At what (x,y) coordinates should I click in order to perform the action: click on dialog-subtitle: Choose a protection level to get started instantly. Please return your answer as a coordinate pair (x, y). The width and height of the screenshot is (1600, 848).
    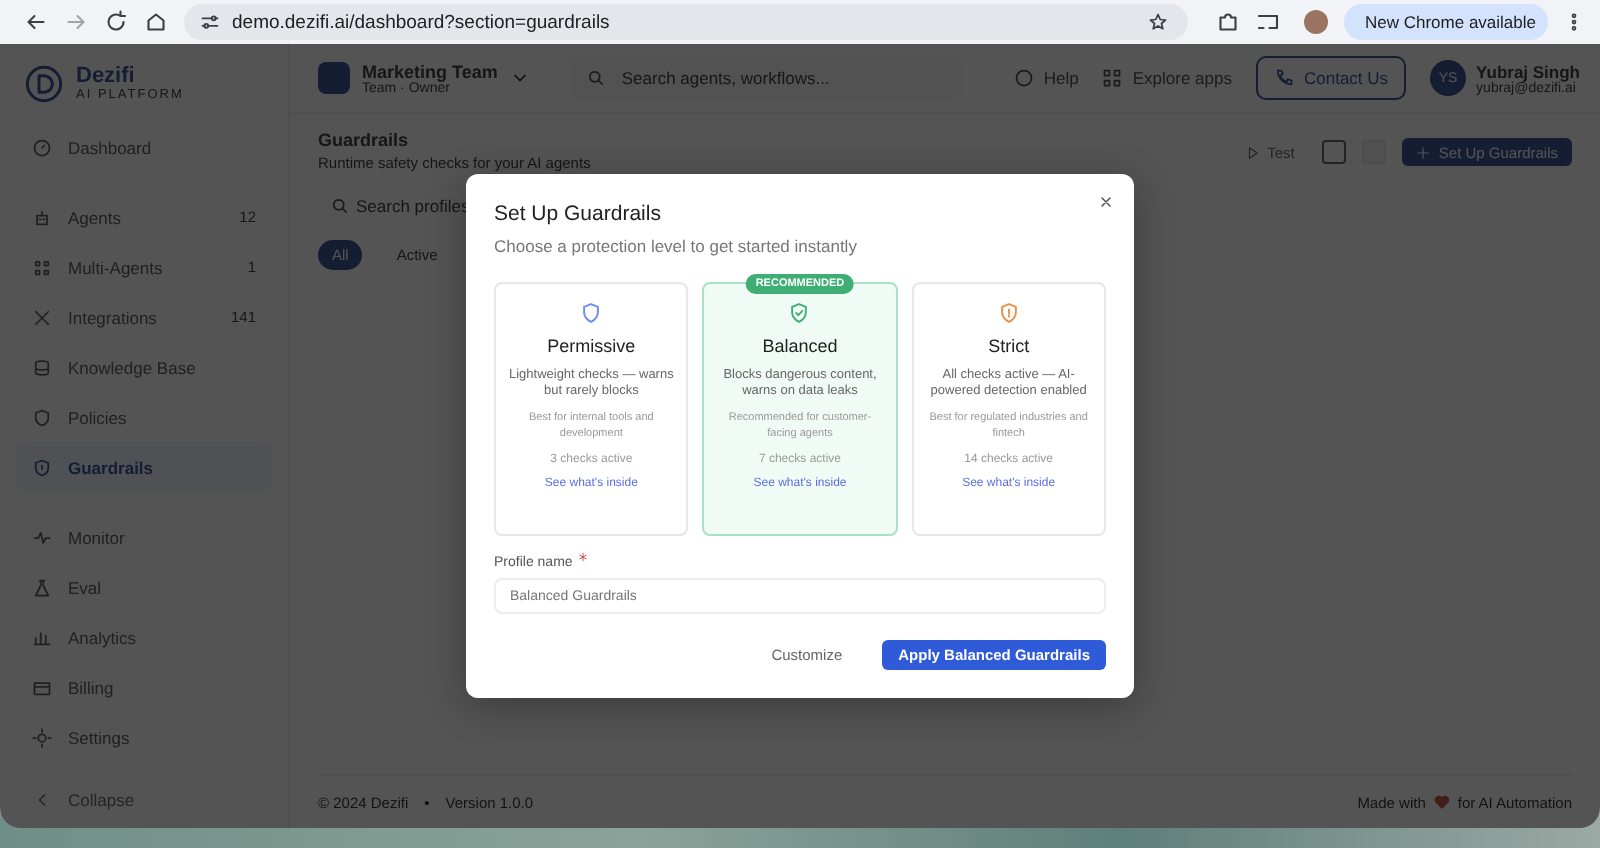
    Looking at the image, I should click on (676, 246).